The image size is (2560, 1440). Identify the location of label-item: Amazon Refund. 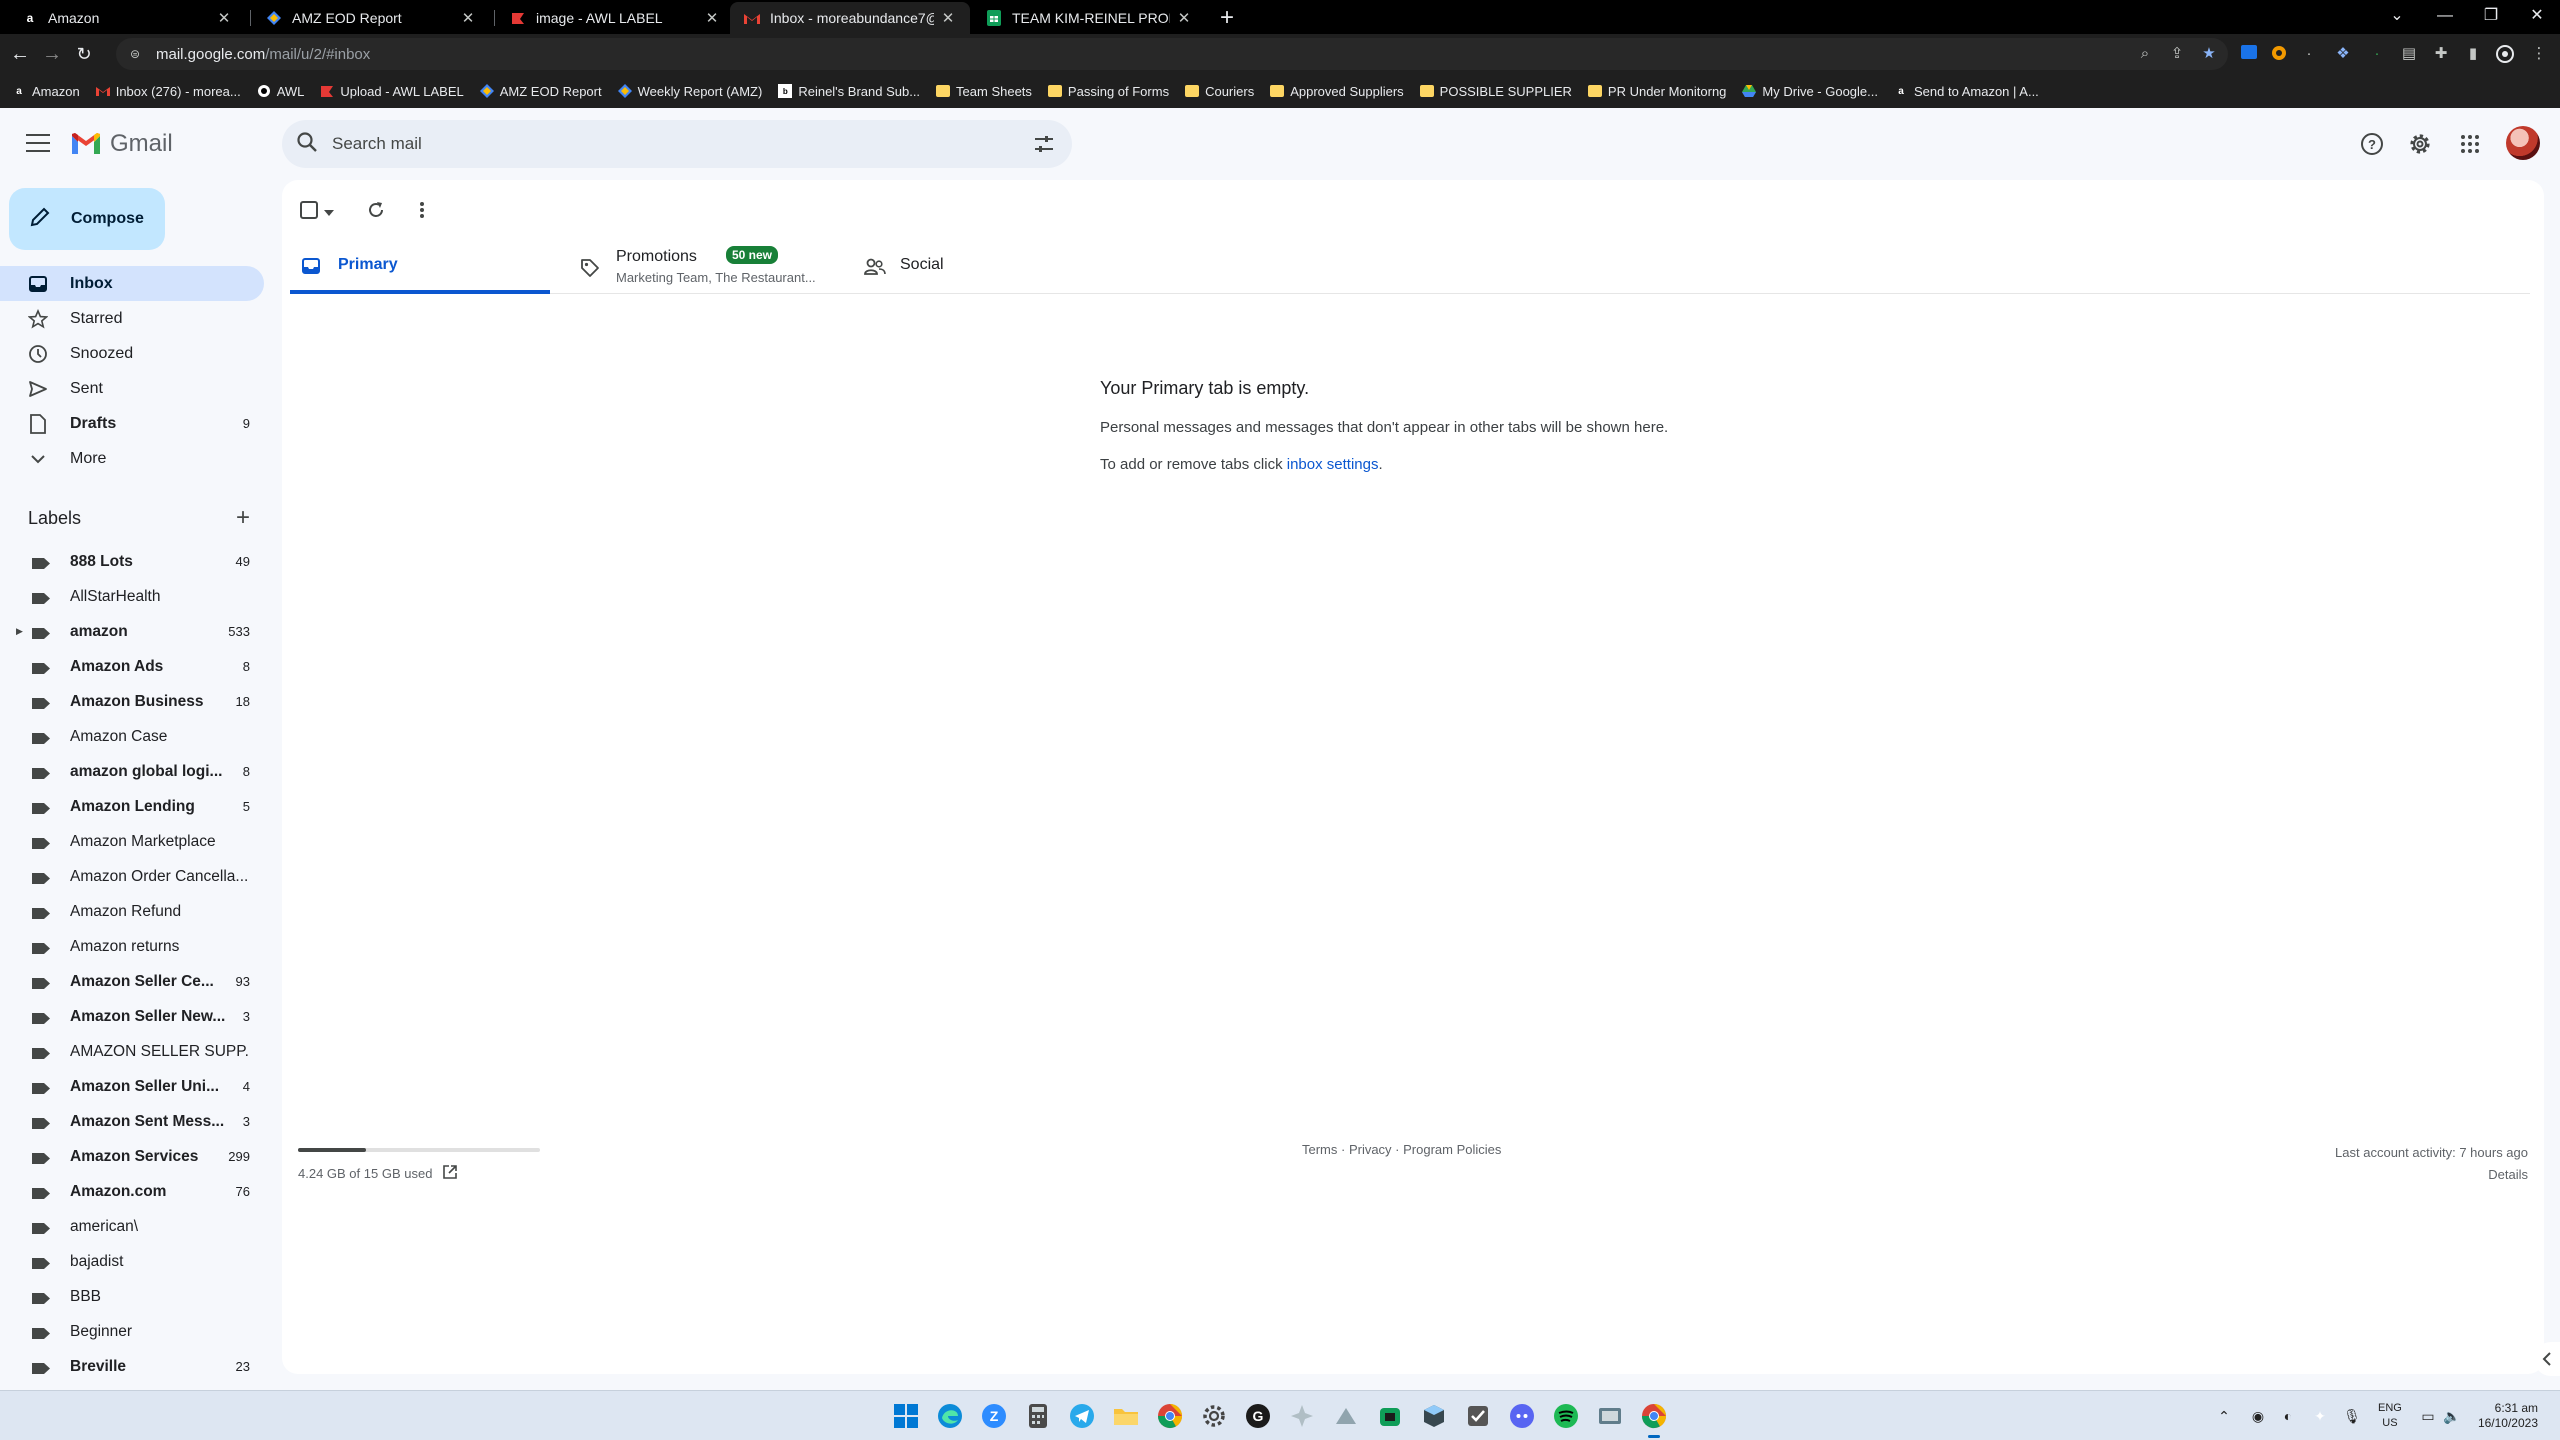
(132, 911).